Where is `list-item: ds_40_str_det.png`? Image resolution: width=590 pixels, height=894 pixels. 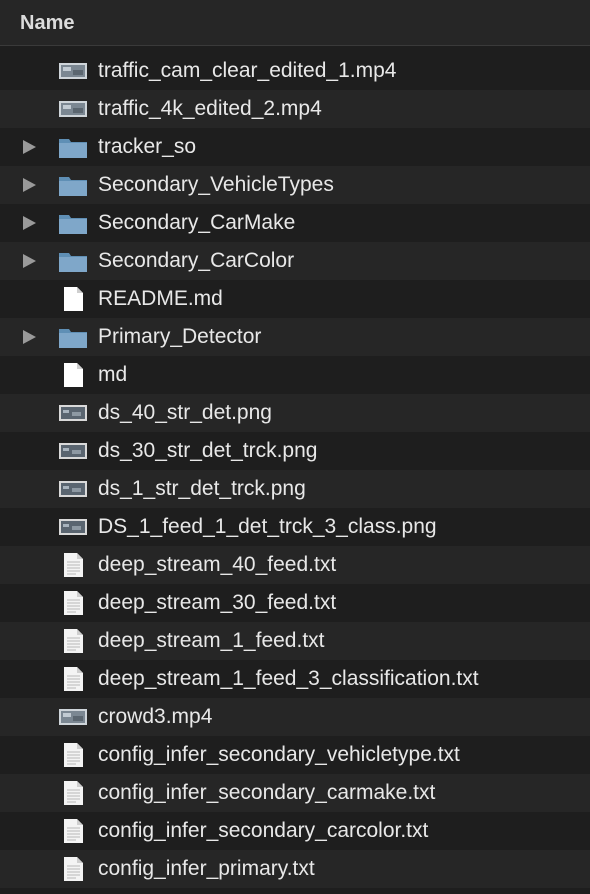 list-item: ds_40_str_det.png is located at coordinates (295, 413).